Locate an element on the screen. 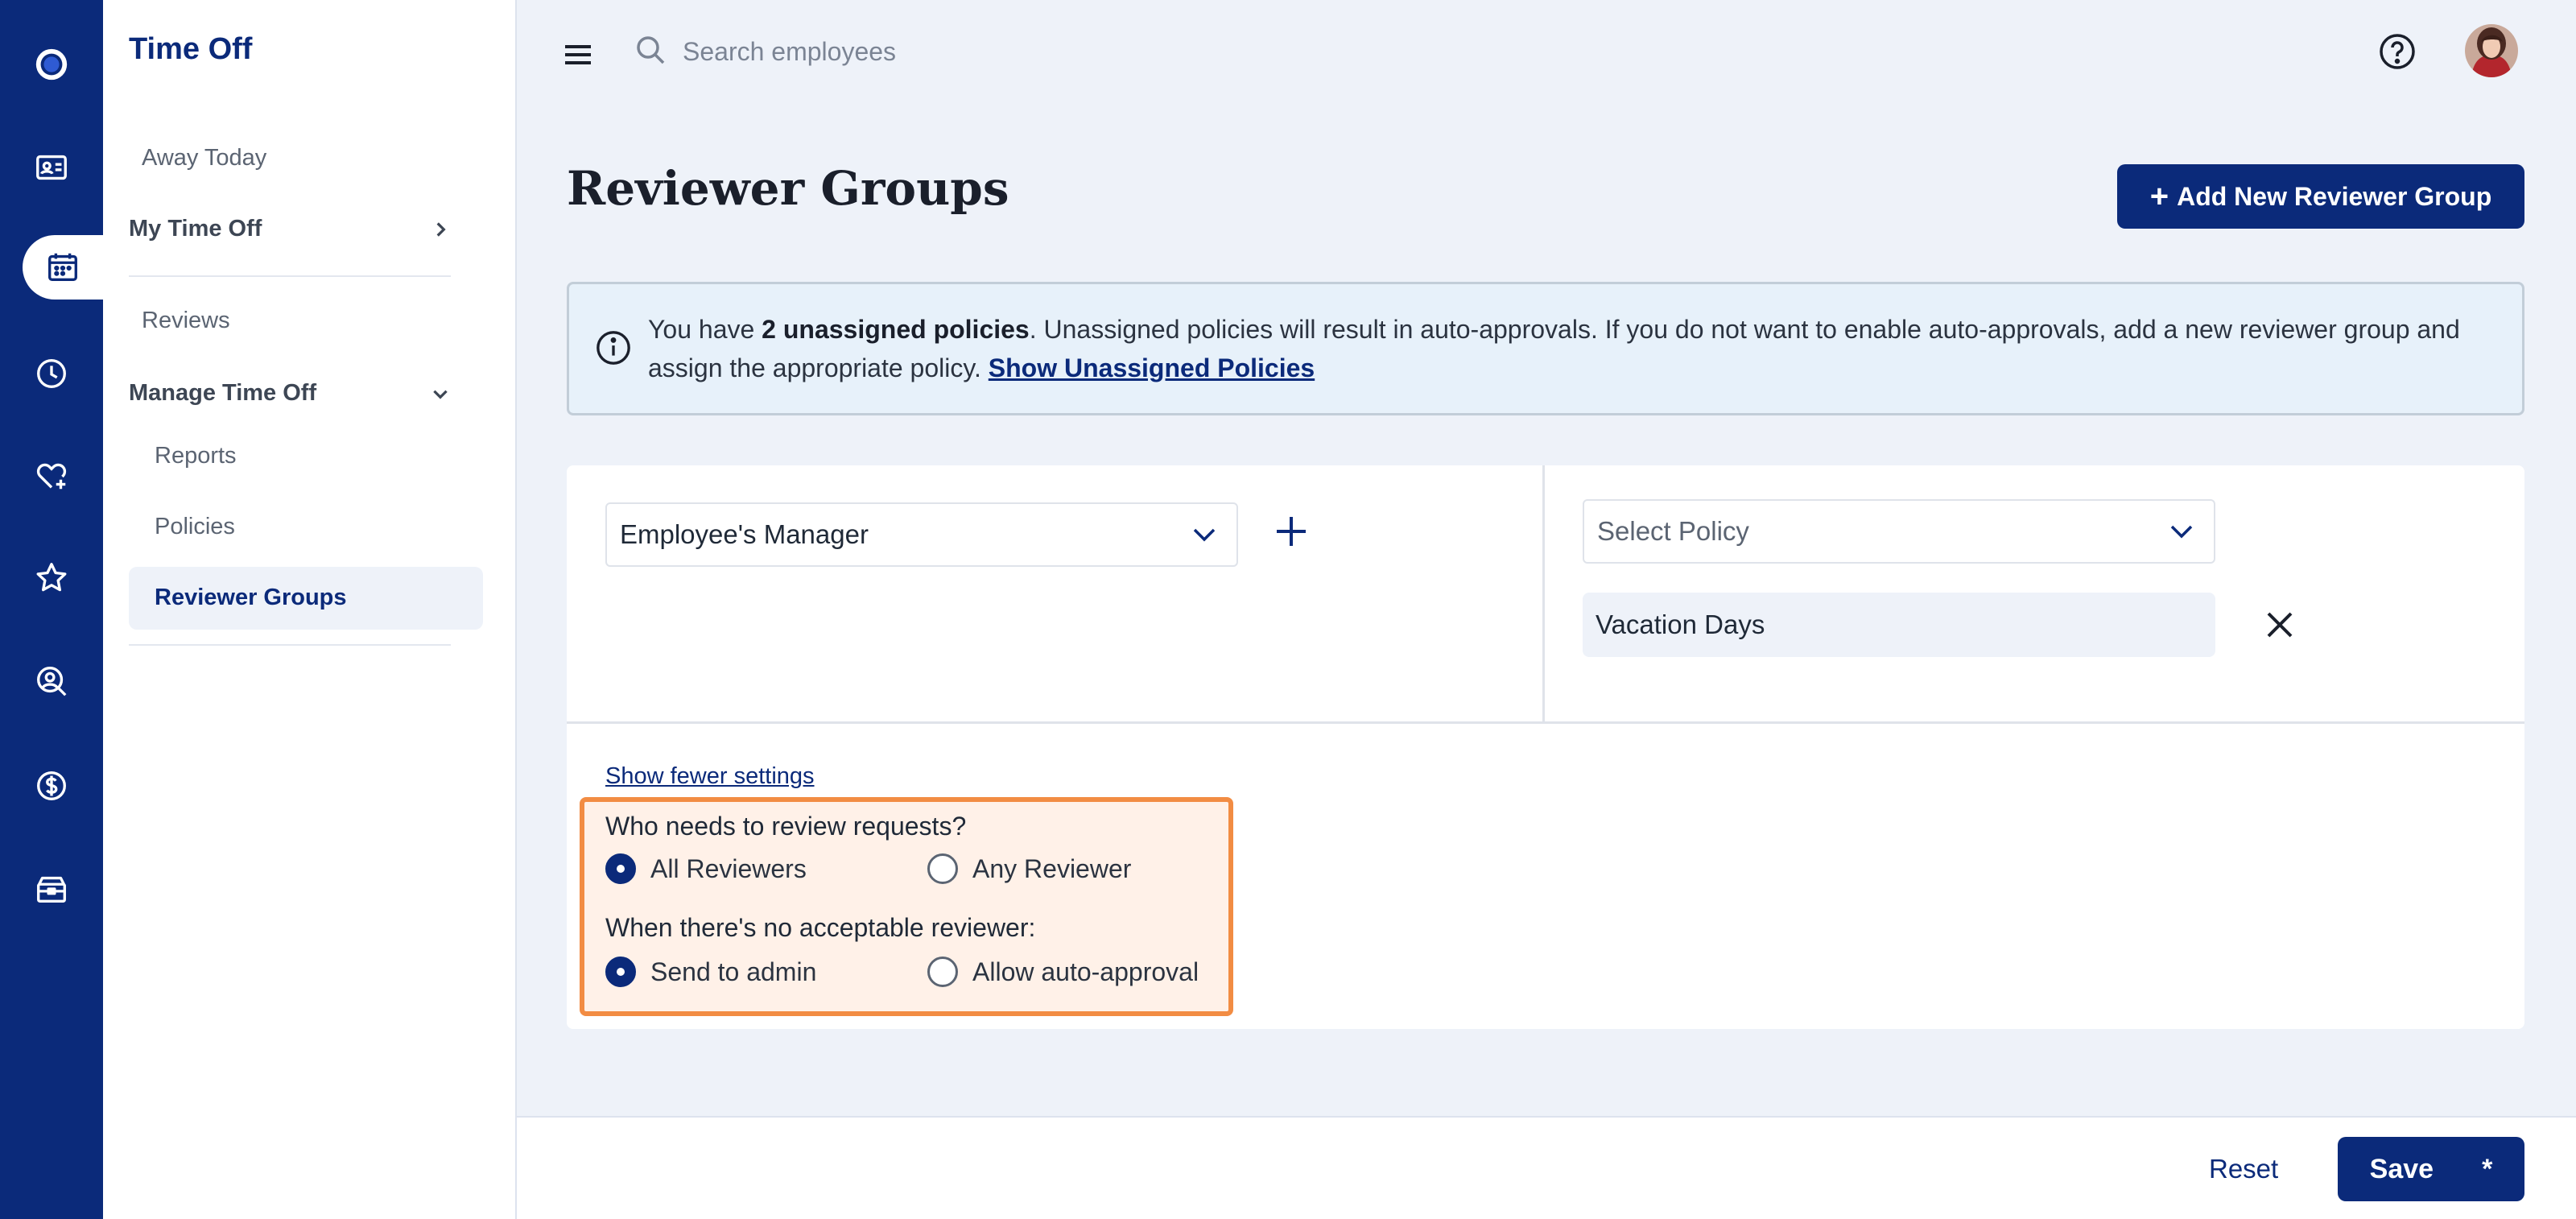 The image size is (2576, 1219). rail-time-tracking is located at coordinates (51, 373).